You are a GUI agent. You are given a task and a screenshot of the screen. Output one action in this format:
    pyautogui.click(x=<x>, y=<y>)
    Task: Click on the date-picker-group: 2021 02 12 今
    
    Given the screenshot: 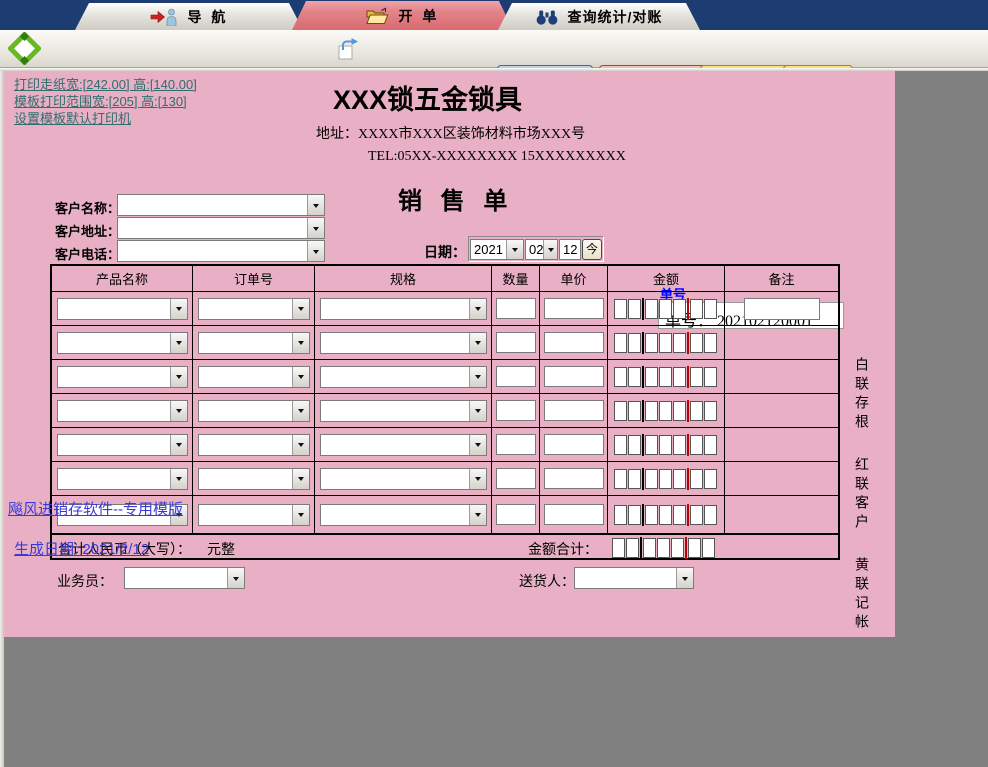 What is the action you would take?
    pyautogui.click(x=536, y=249)
    